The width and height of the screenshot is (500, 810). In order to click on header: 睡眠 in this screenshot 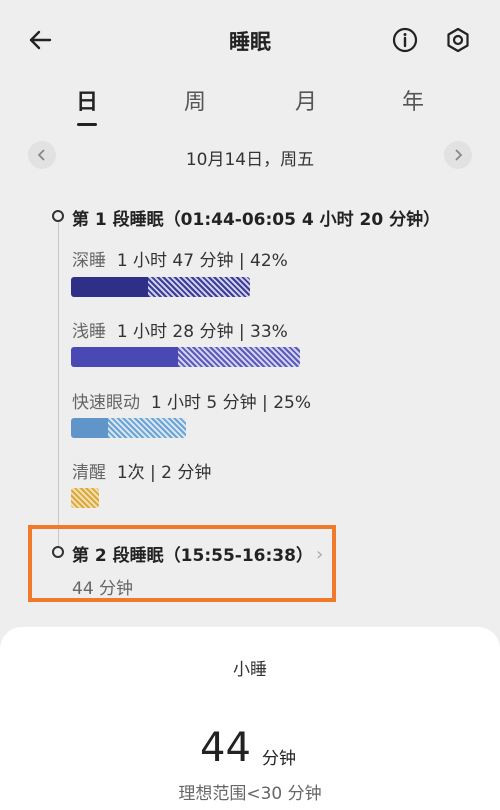, I will do `click(250, 40)`.